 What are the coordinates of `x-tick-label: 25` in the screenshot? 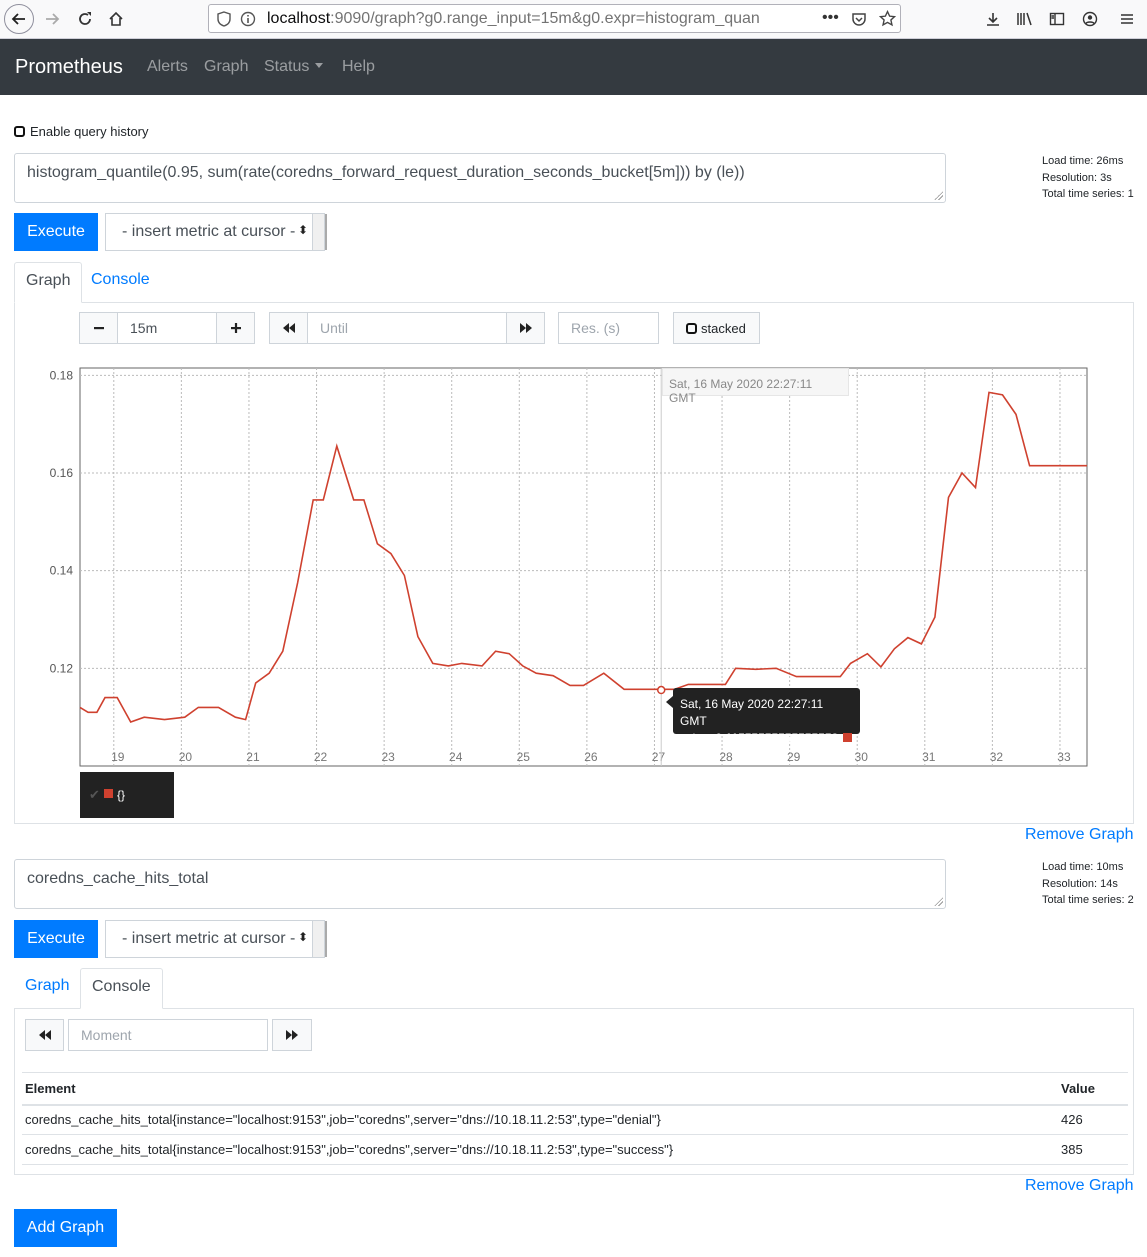 It's located at (524, 757).